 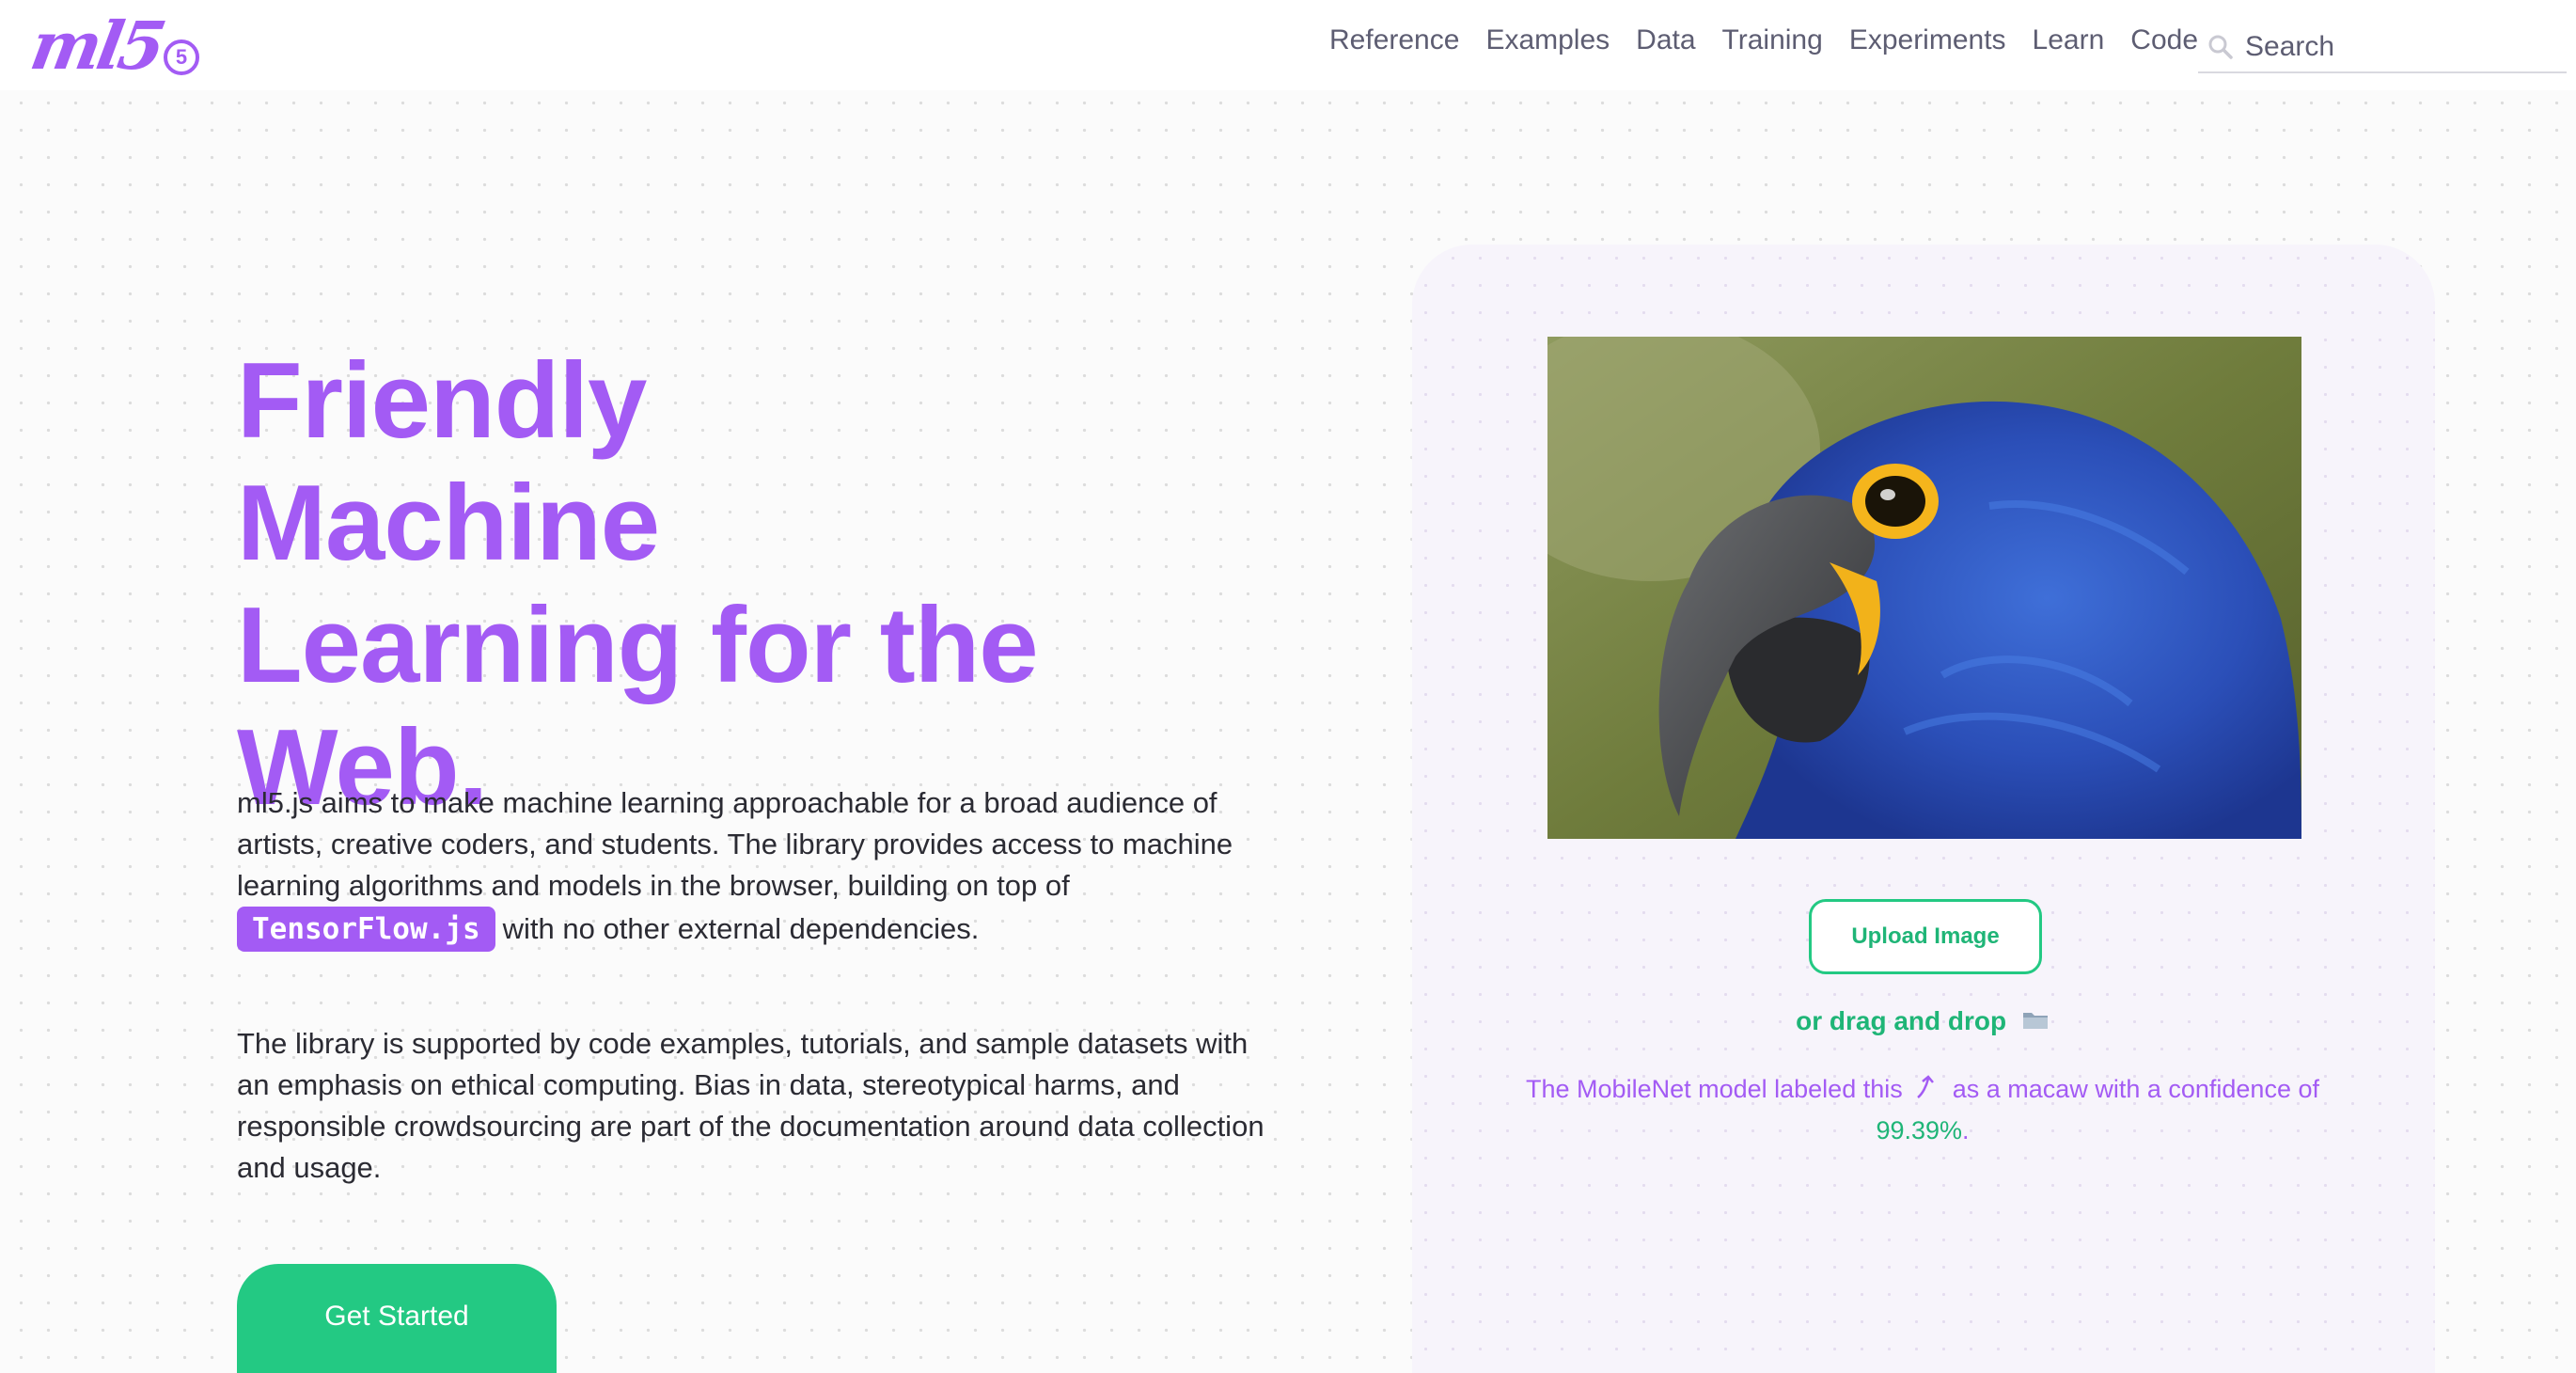 What do you see at coordinates (1547, 41) in the screenshot?
I see `nav-examples: Examples` at bounding box center [1547, 41].